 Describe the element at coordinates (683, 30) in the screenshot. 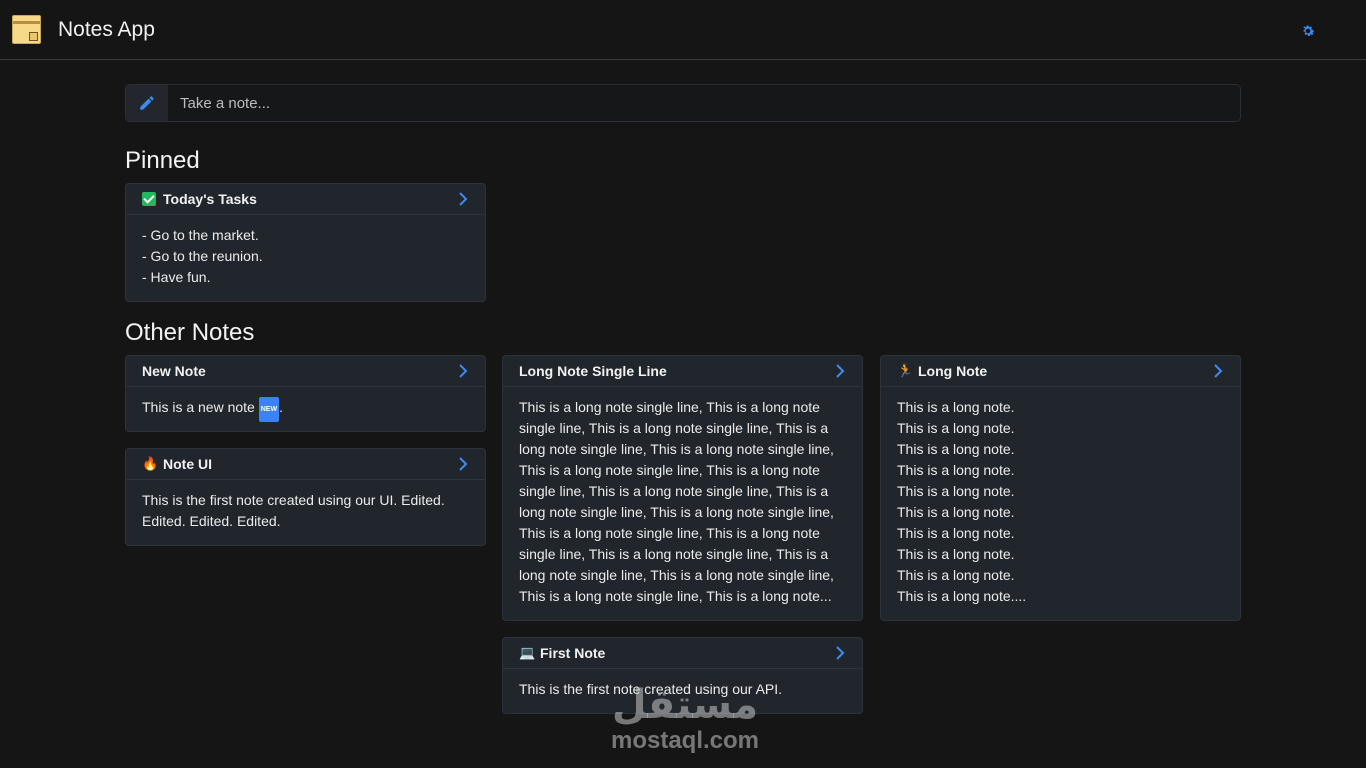

I see `top-bar: Notes App` at that location.